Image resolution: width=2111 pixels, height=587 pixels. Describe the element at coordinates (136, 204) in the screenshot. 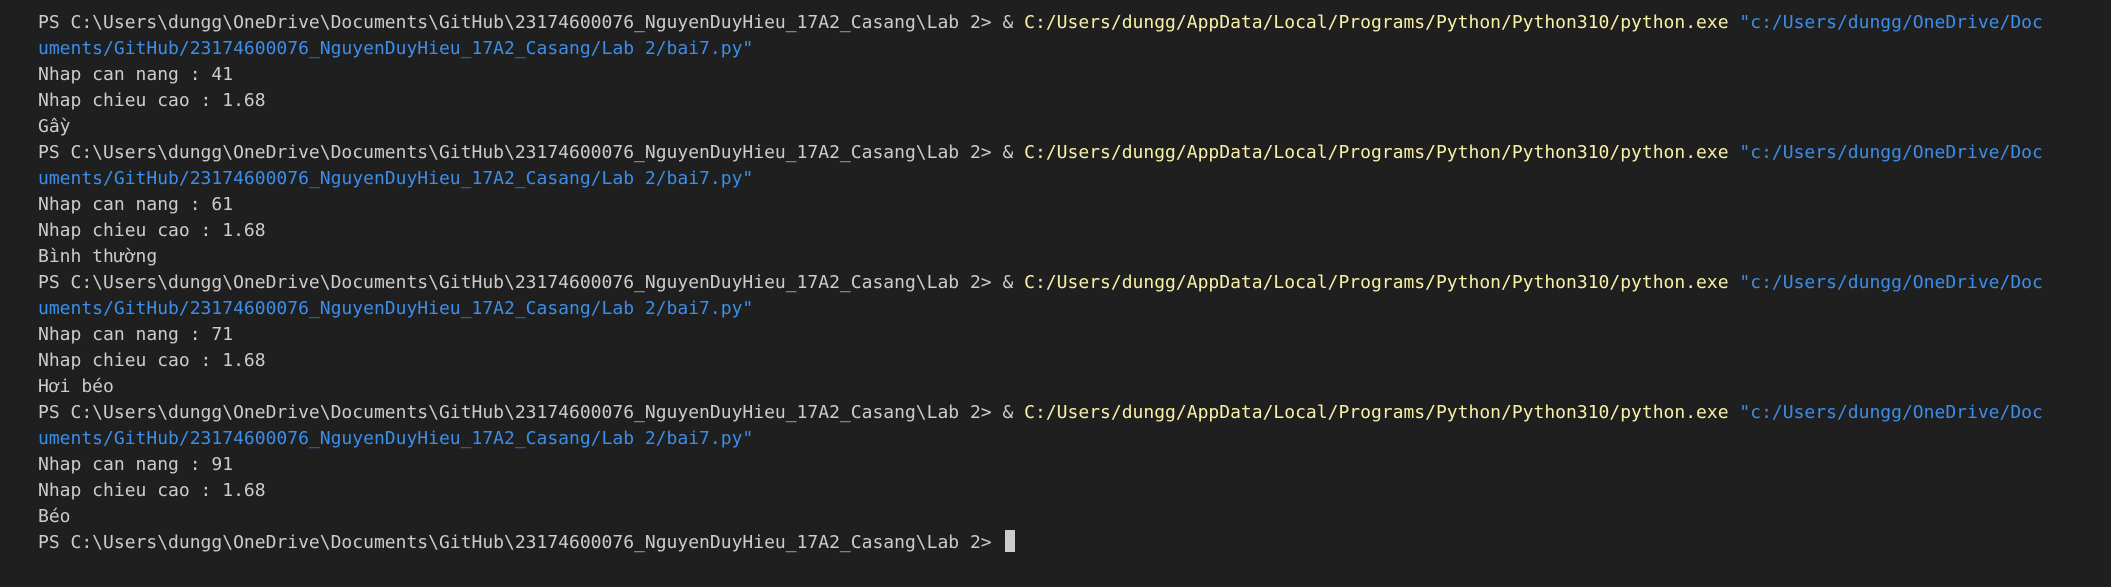

I see `output-weight: Nhap can nang : 61` at that location.